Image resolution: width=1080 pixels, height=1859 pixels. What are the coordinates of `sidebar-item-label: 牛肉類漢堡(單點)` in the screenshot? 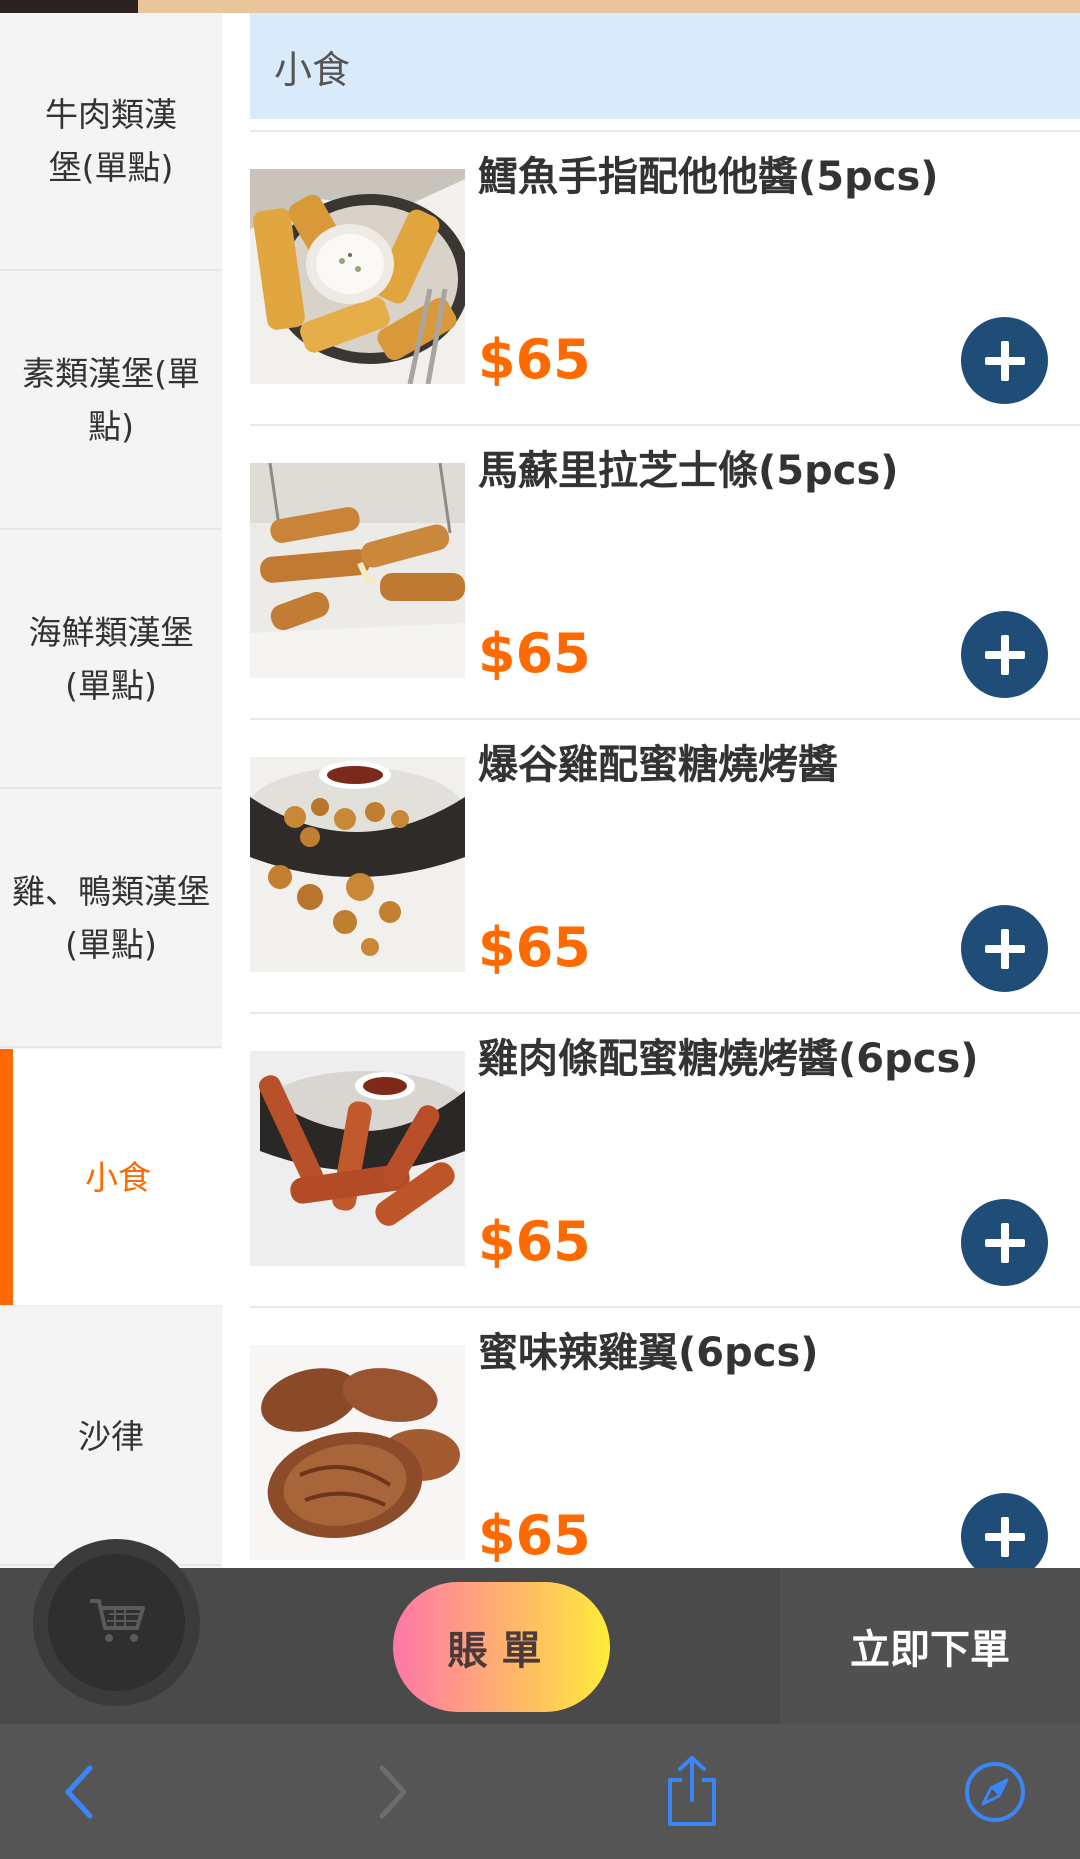 It's located at (111, 141).